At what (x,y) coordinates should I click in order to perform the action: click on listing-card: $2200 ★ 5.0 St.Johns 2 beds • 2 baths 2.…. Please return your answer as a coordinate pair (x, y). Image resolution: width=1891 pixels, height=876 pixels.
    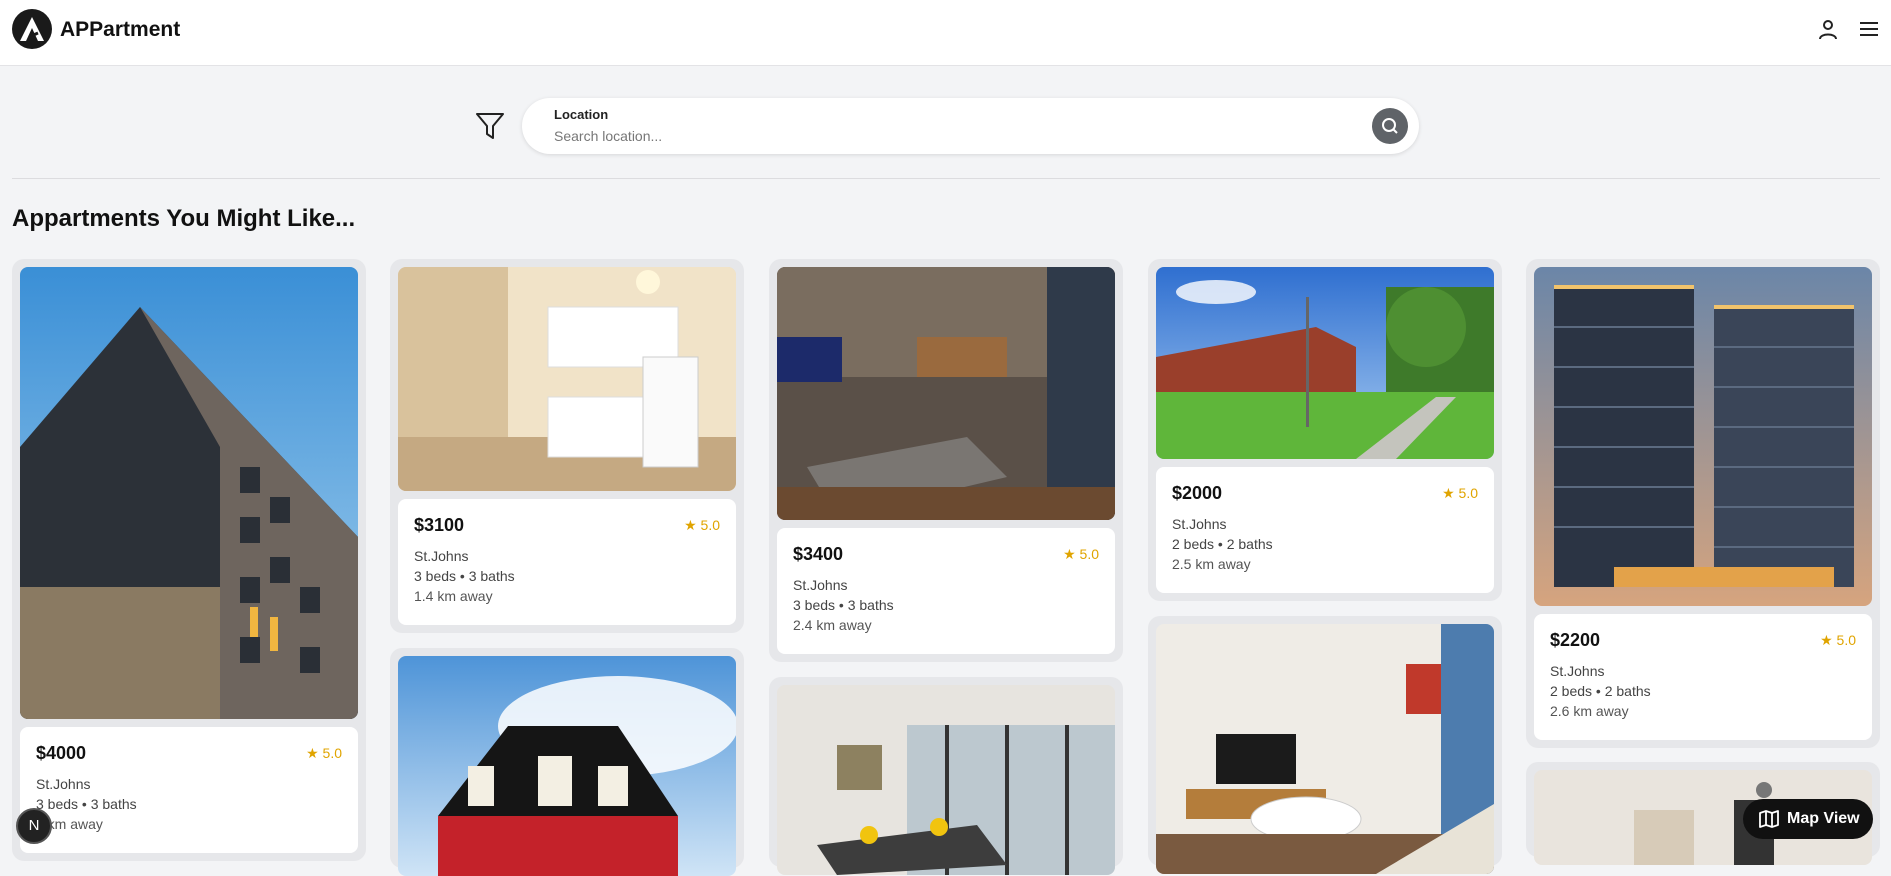
    Looking at the image, I should click on (1703, 503).